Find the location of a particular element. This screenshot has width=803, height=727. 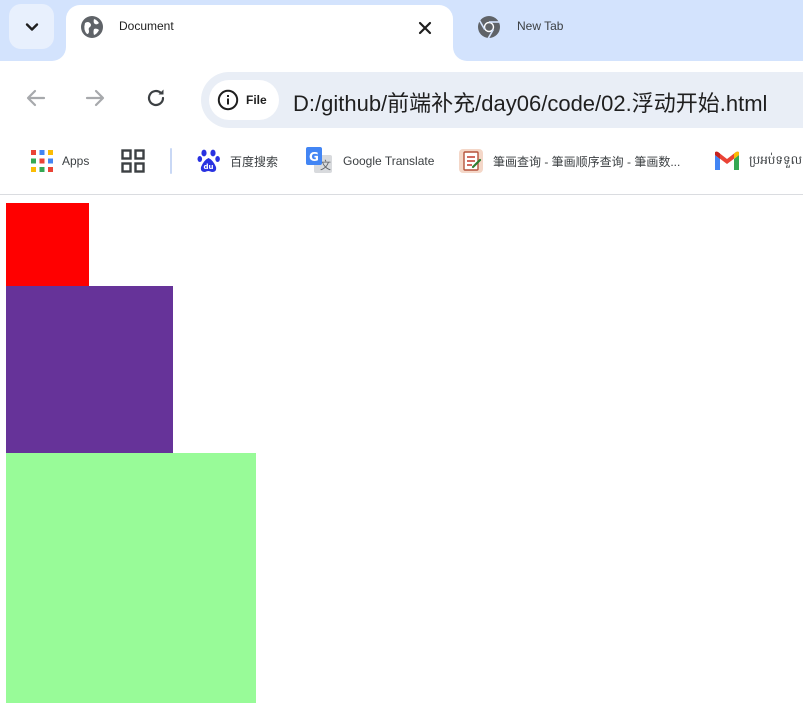

file-scheme-label: File is located at coordinates (256, 100).